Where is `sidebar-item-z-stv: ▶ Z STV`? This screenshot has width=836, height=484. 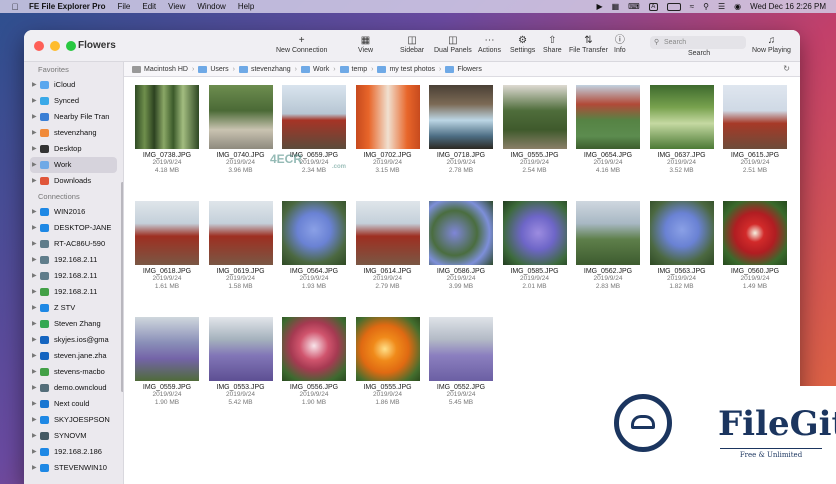 sidebar-item-z-stv: ▶ Z STV is located at coordinates (73, 308).